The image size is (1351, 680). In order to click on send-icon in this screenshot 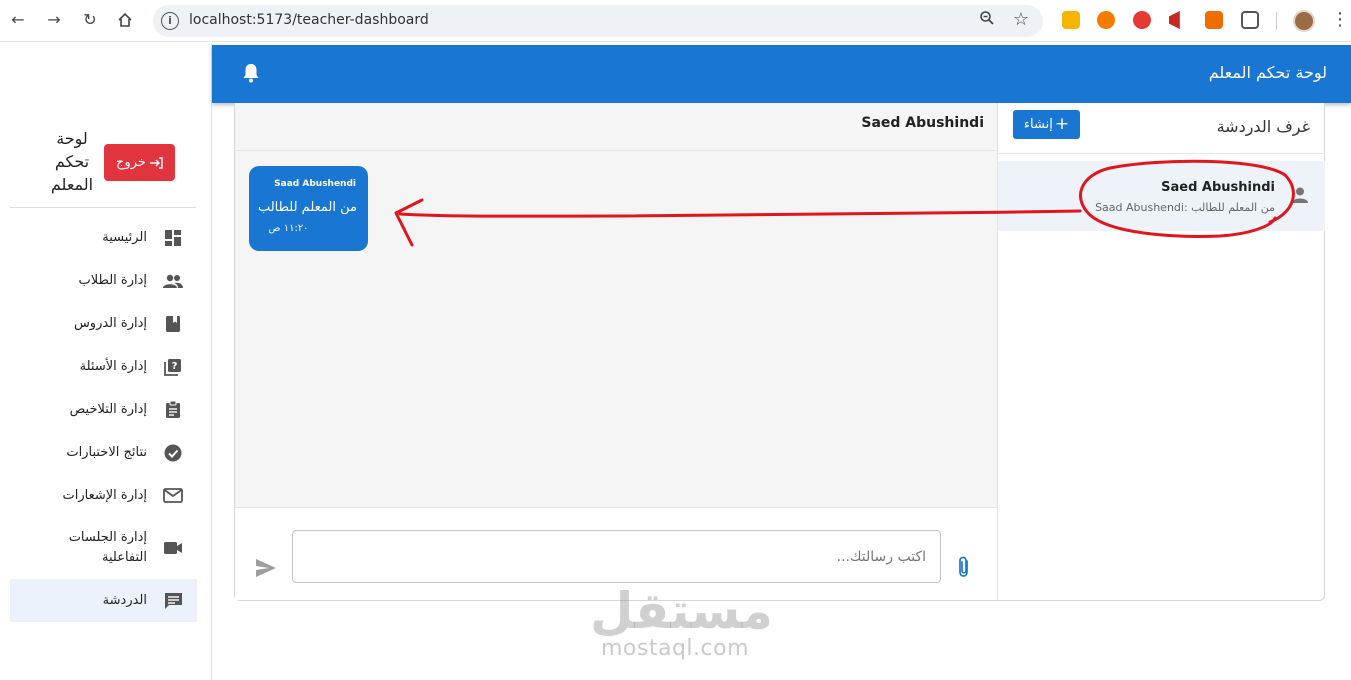, I will do `click(267, 569)`.